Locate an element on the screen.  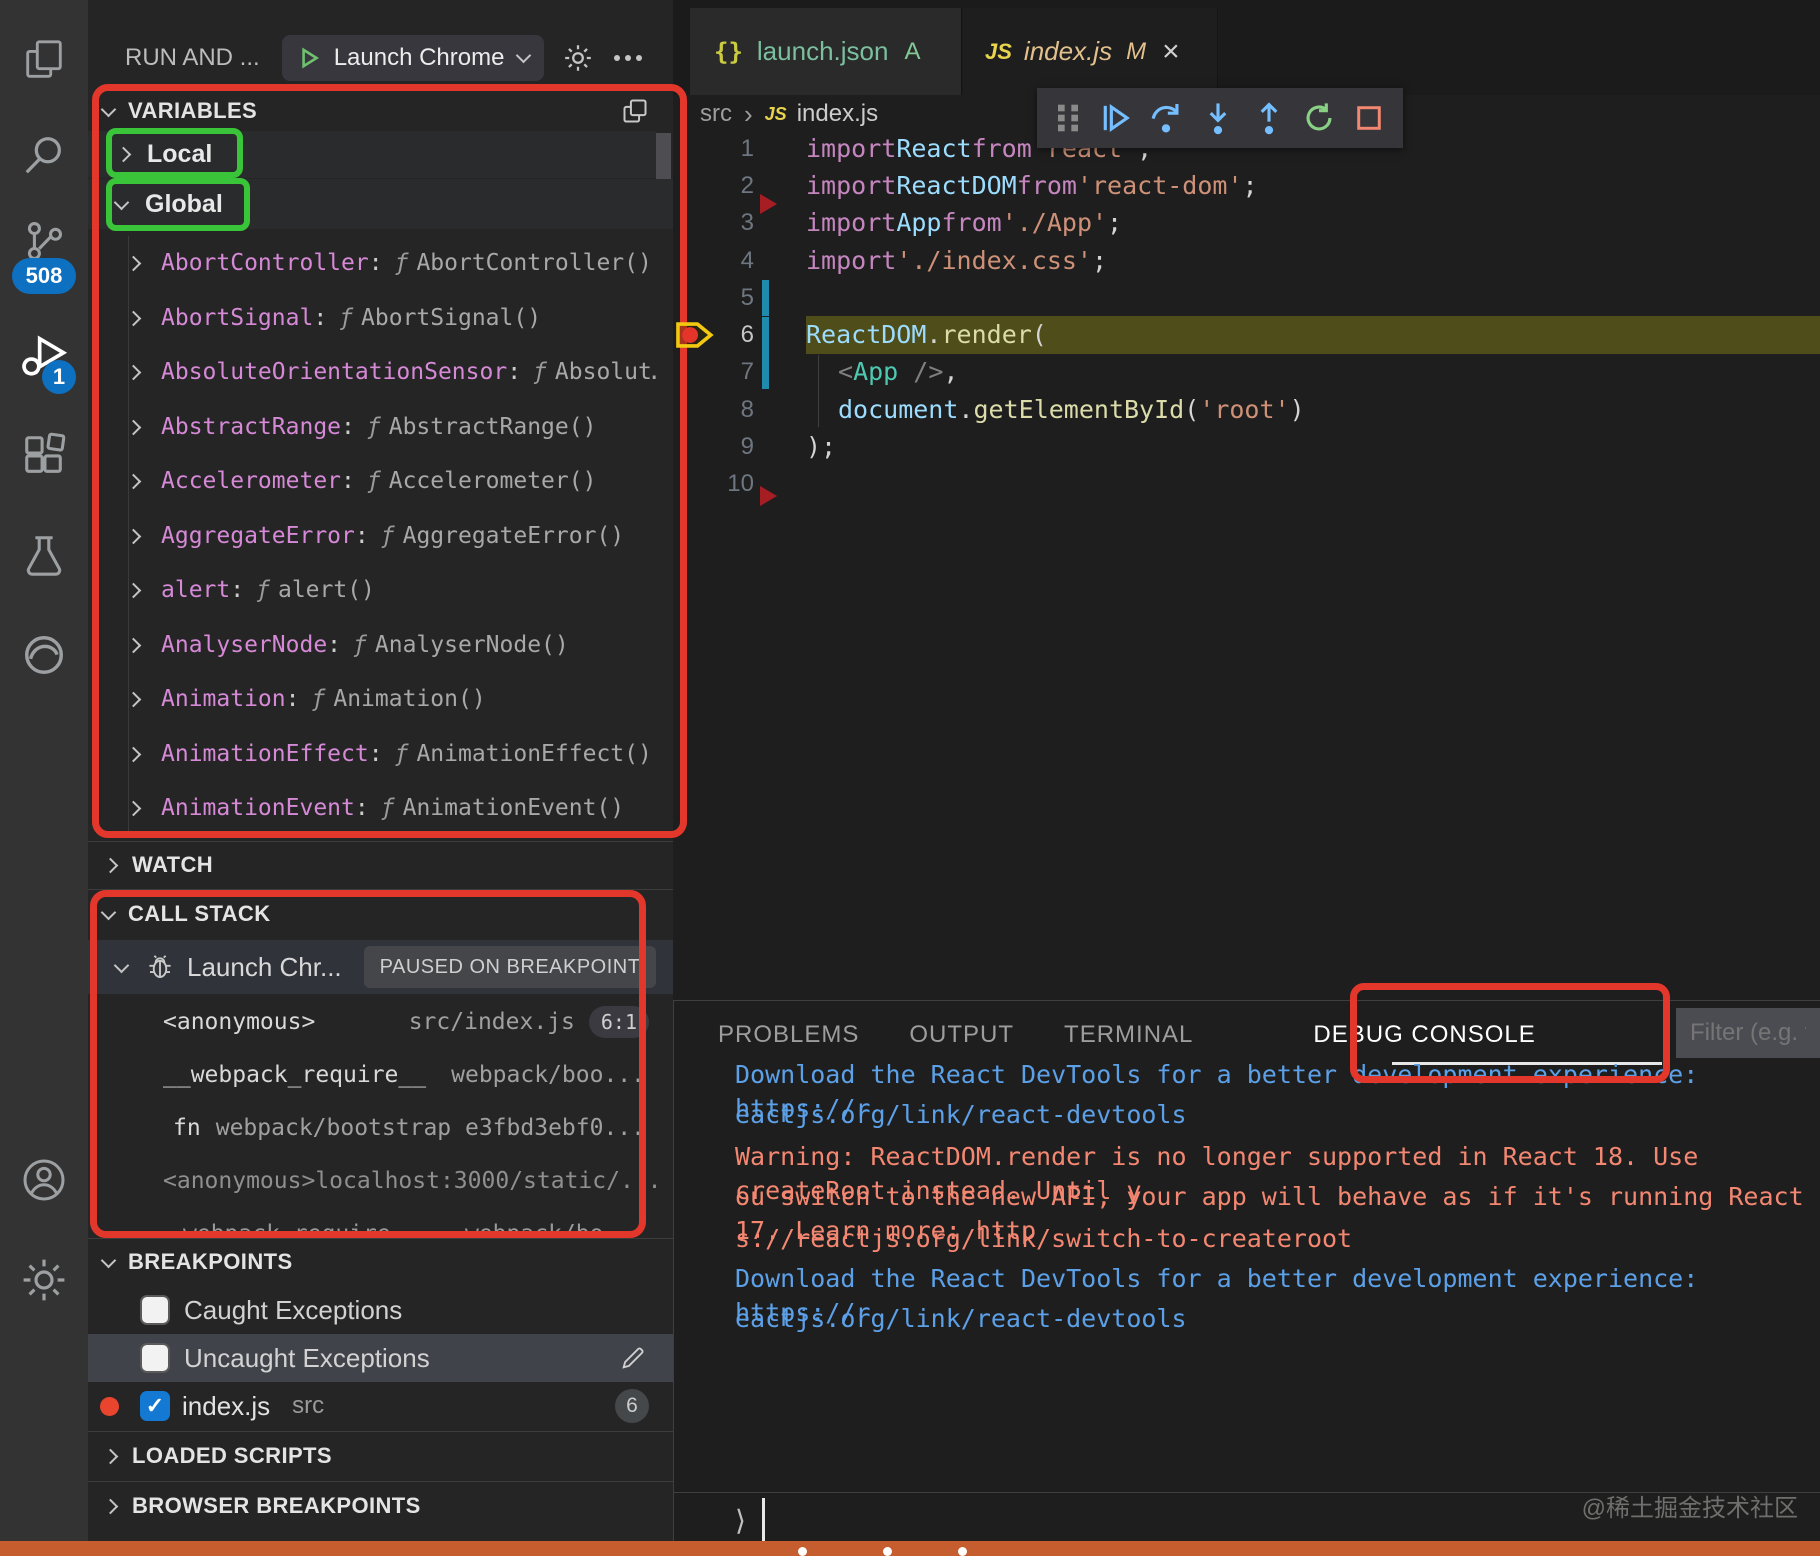
console-log-line: eactjs.org/link/react-devtools is located at coordinates (961, 1318).